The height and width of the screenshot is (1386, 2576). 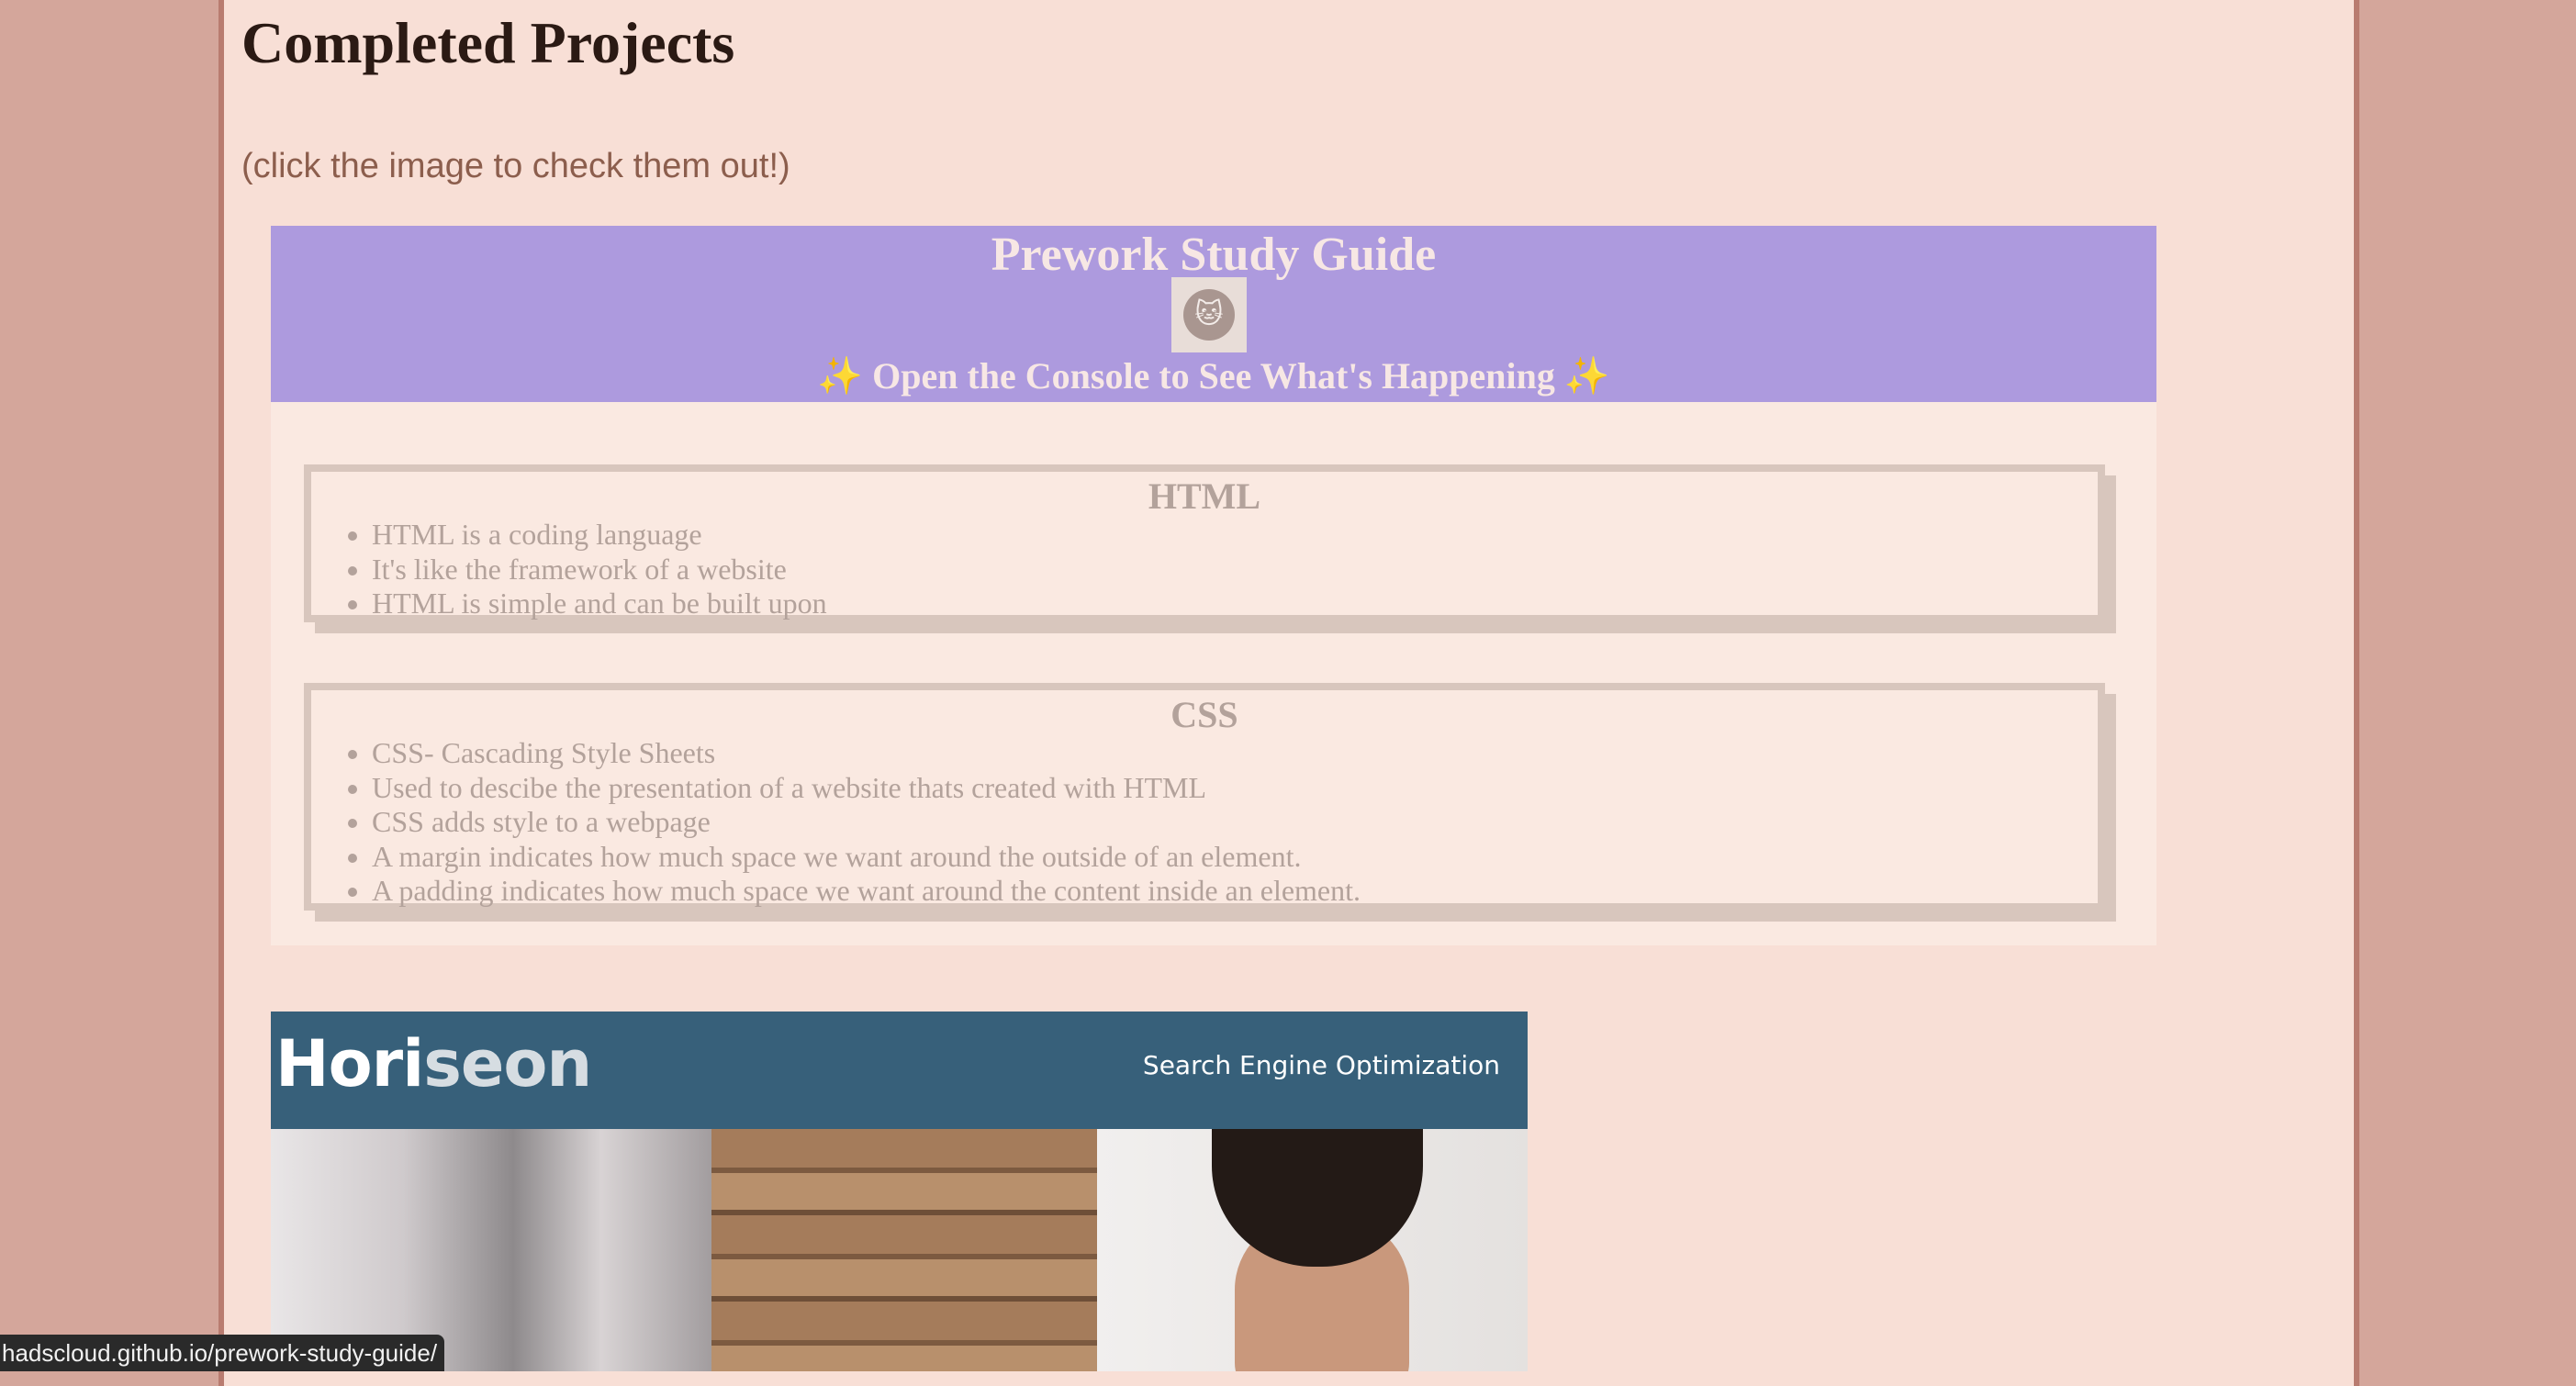 What do you see at coordinates (1235, 822) in the screenshot?
I see `list-item: CSS adds style to a webpage` at bounding box center [1235, 822].